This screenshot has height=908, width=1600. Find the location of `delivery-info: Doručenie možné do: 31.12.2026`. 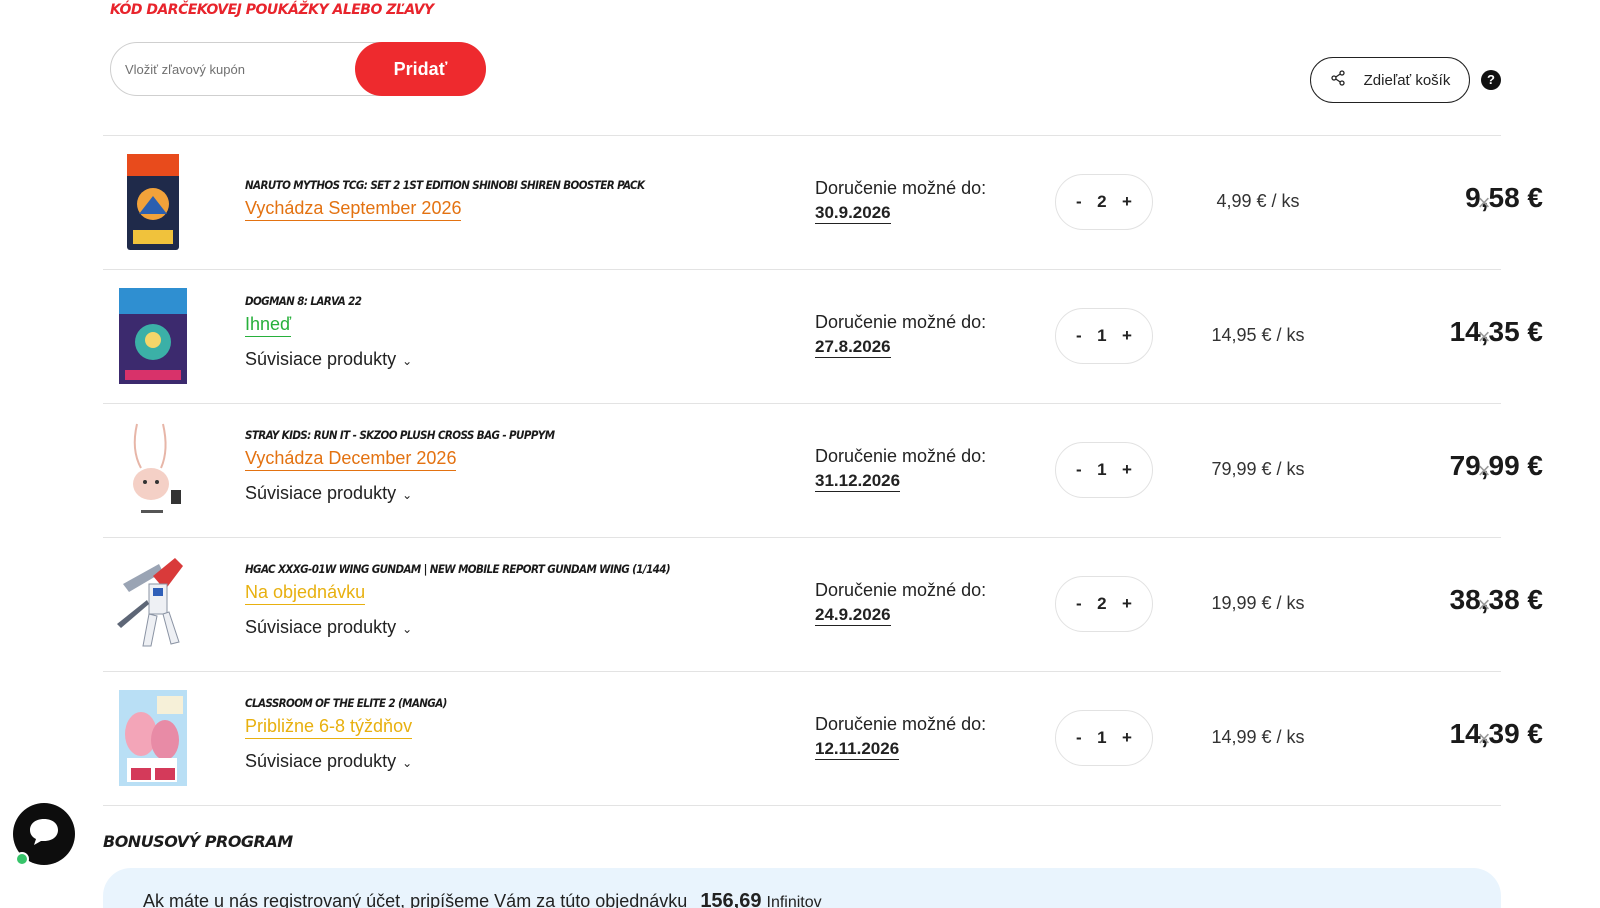

delivery-info: Doručenie možné do: 31.12.2026 is located at coordinates (900, 469).